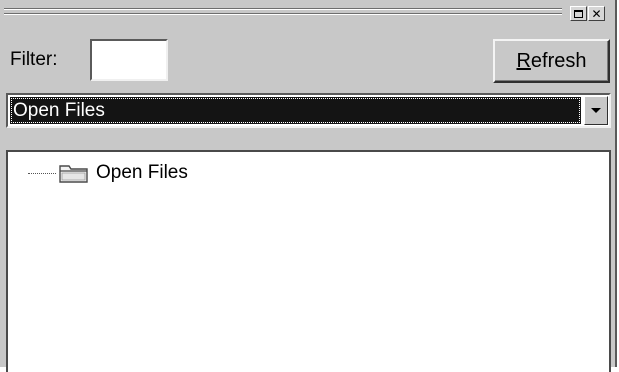 The width and height of the screenshot is (619, 372). Describe the element at coordinates (295, 110) in the screenshot. I see `view-select-value: Open Files` at that location.